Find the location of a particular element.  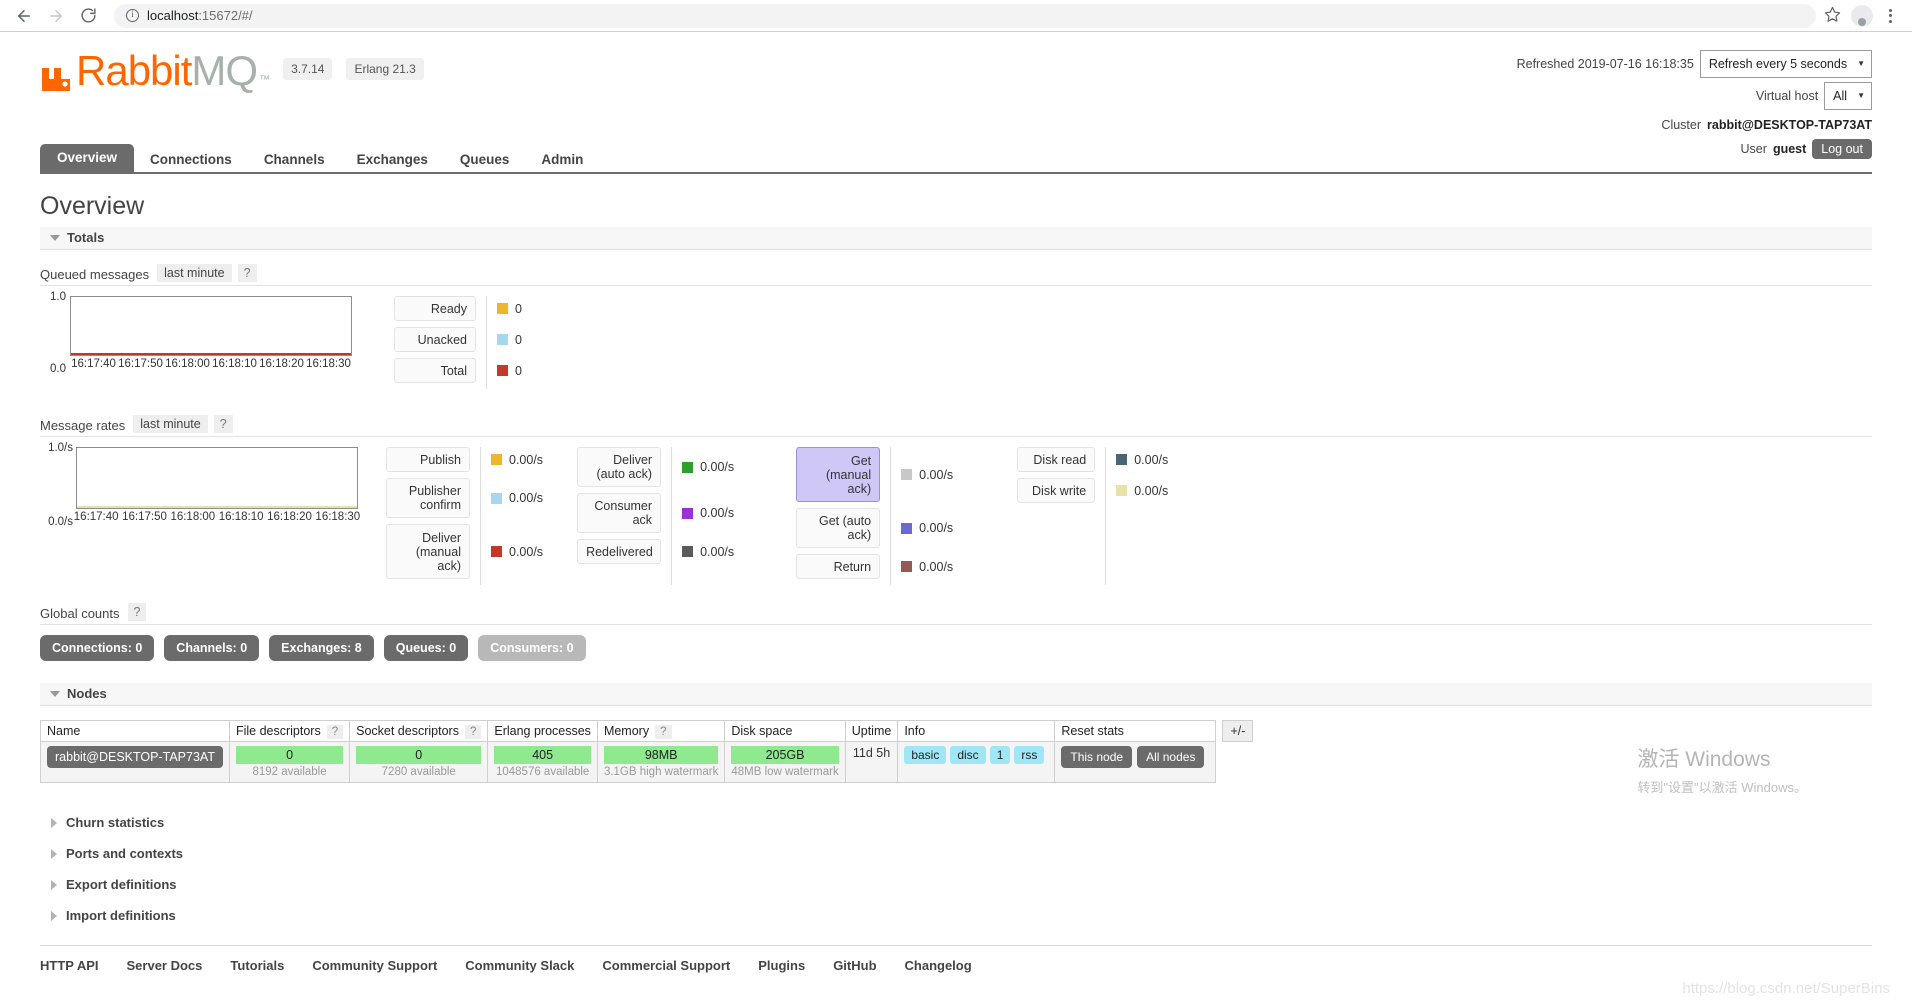

vhost-select: All ▼ is located at coordinates (1848, 96).